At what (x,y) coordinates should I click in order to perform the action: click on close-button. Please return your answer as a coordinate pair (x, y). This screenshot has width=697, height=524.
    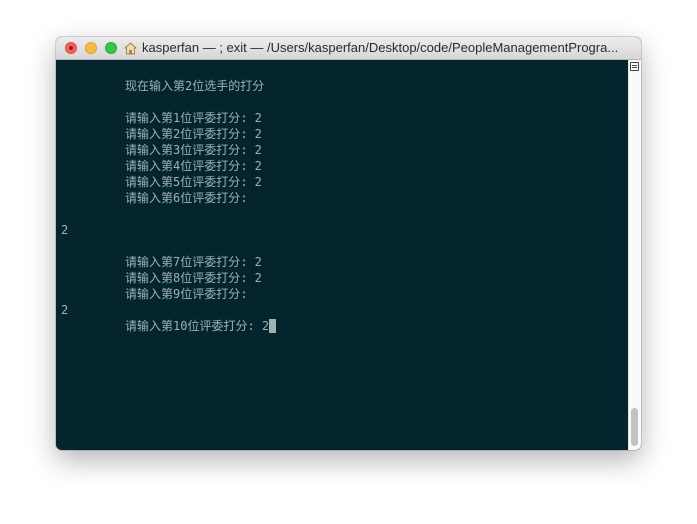
    Looking at the image, I should click on (71, 48).